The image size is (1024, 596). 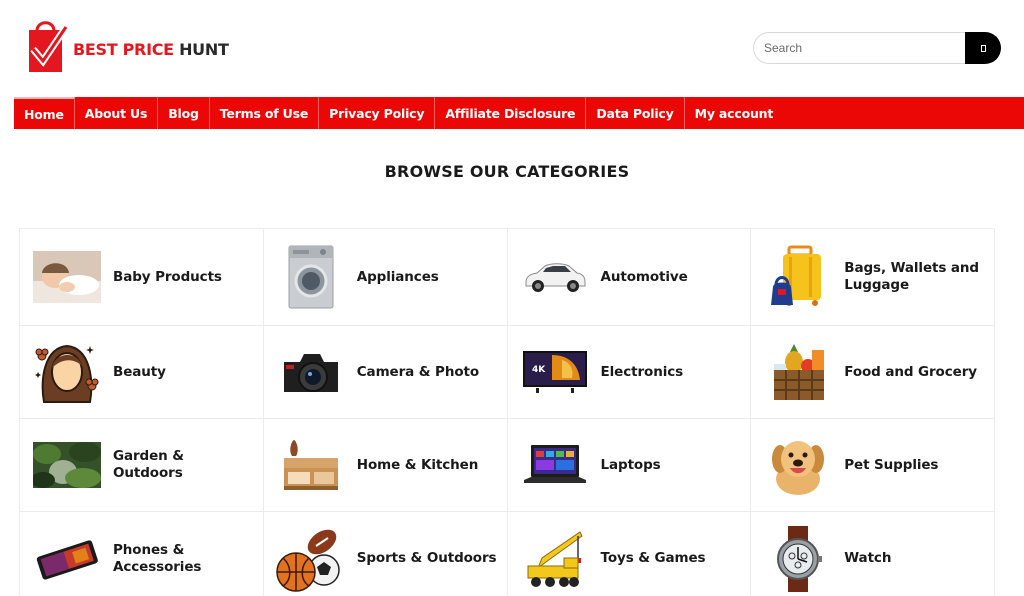 I want to click on nav-item-affiliate-disclosure: Affiliate Disclosure, so click(x=511, y=113).